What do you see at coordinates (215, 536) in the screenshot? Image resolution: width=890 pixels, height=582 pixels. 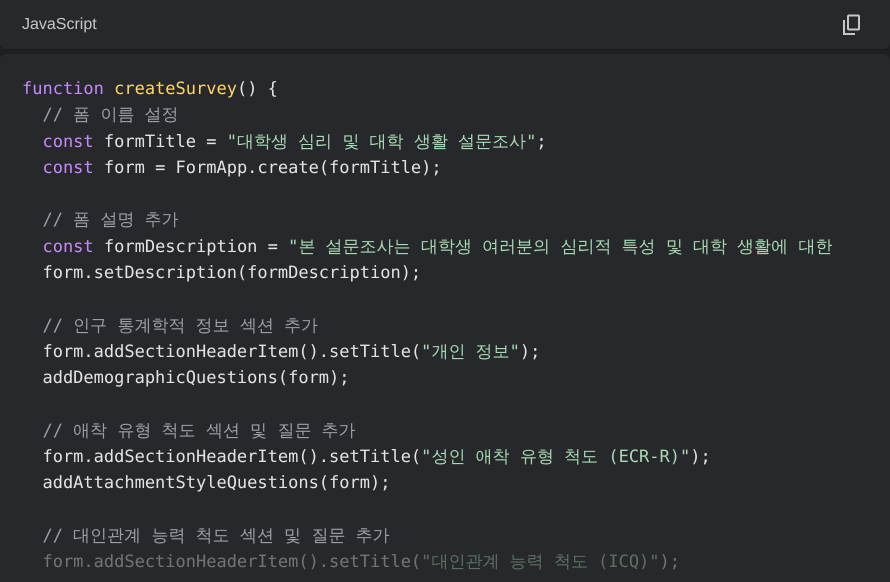 I see `code-comment: // 대인관계 능력 척도 섹션 및 질문 추가` at bounding box center [215, 536].